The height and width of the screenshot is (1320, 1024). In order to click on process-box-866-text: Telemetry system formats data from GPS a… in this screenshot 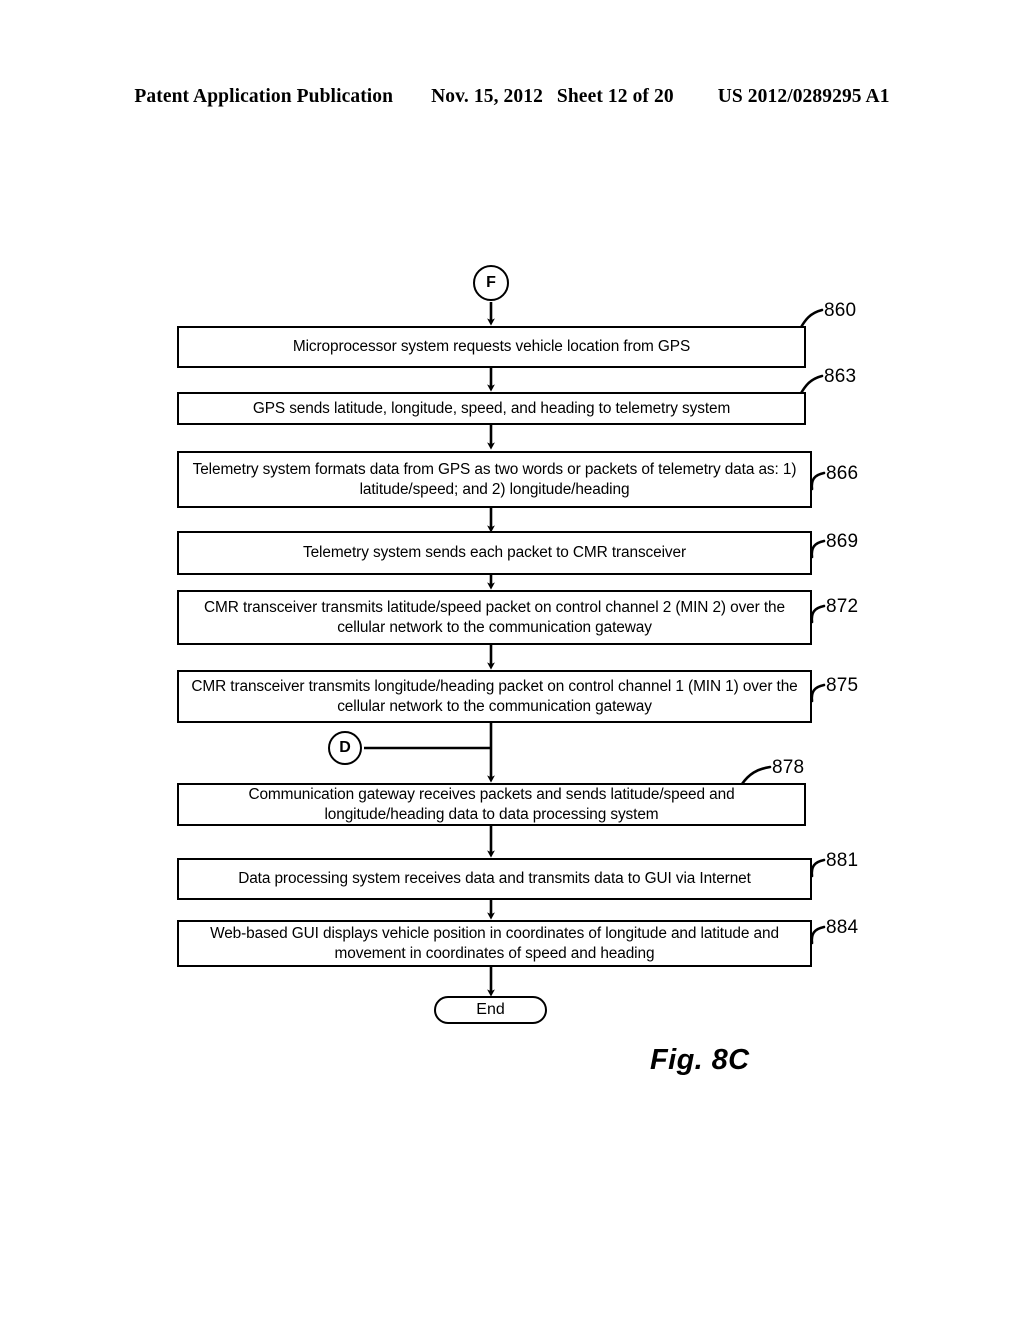, I will do `click(494, 479)`.